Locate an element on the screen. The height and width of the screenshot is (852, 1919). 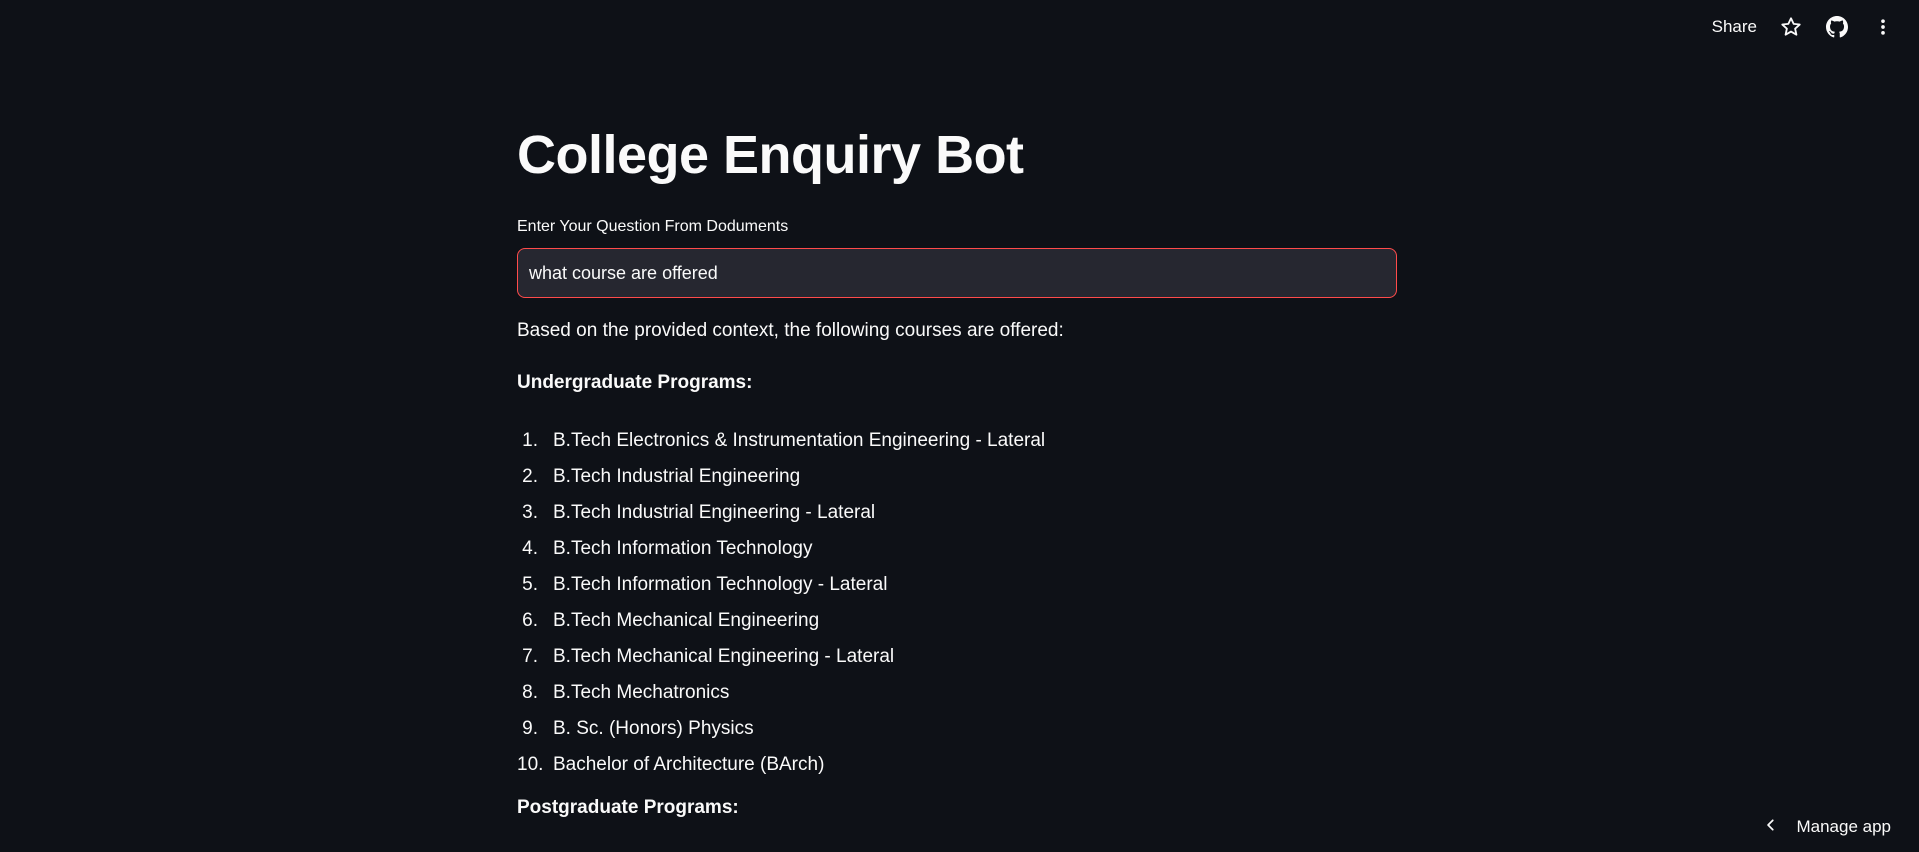
list-item-number: 5. is located at coordinates (530, 584).